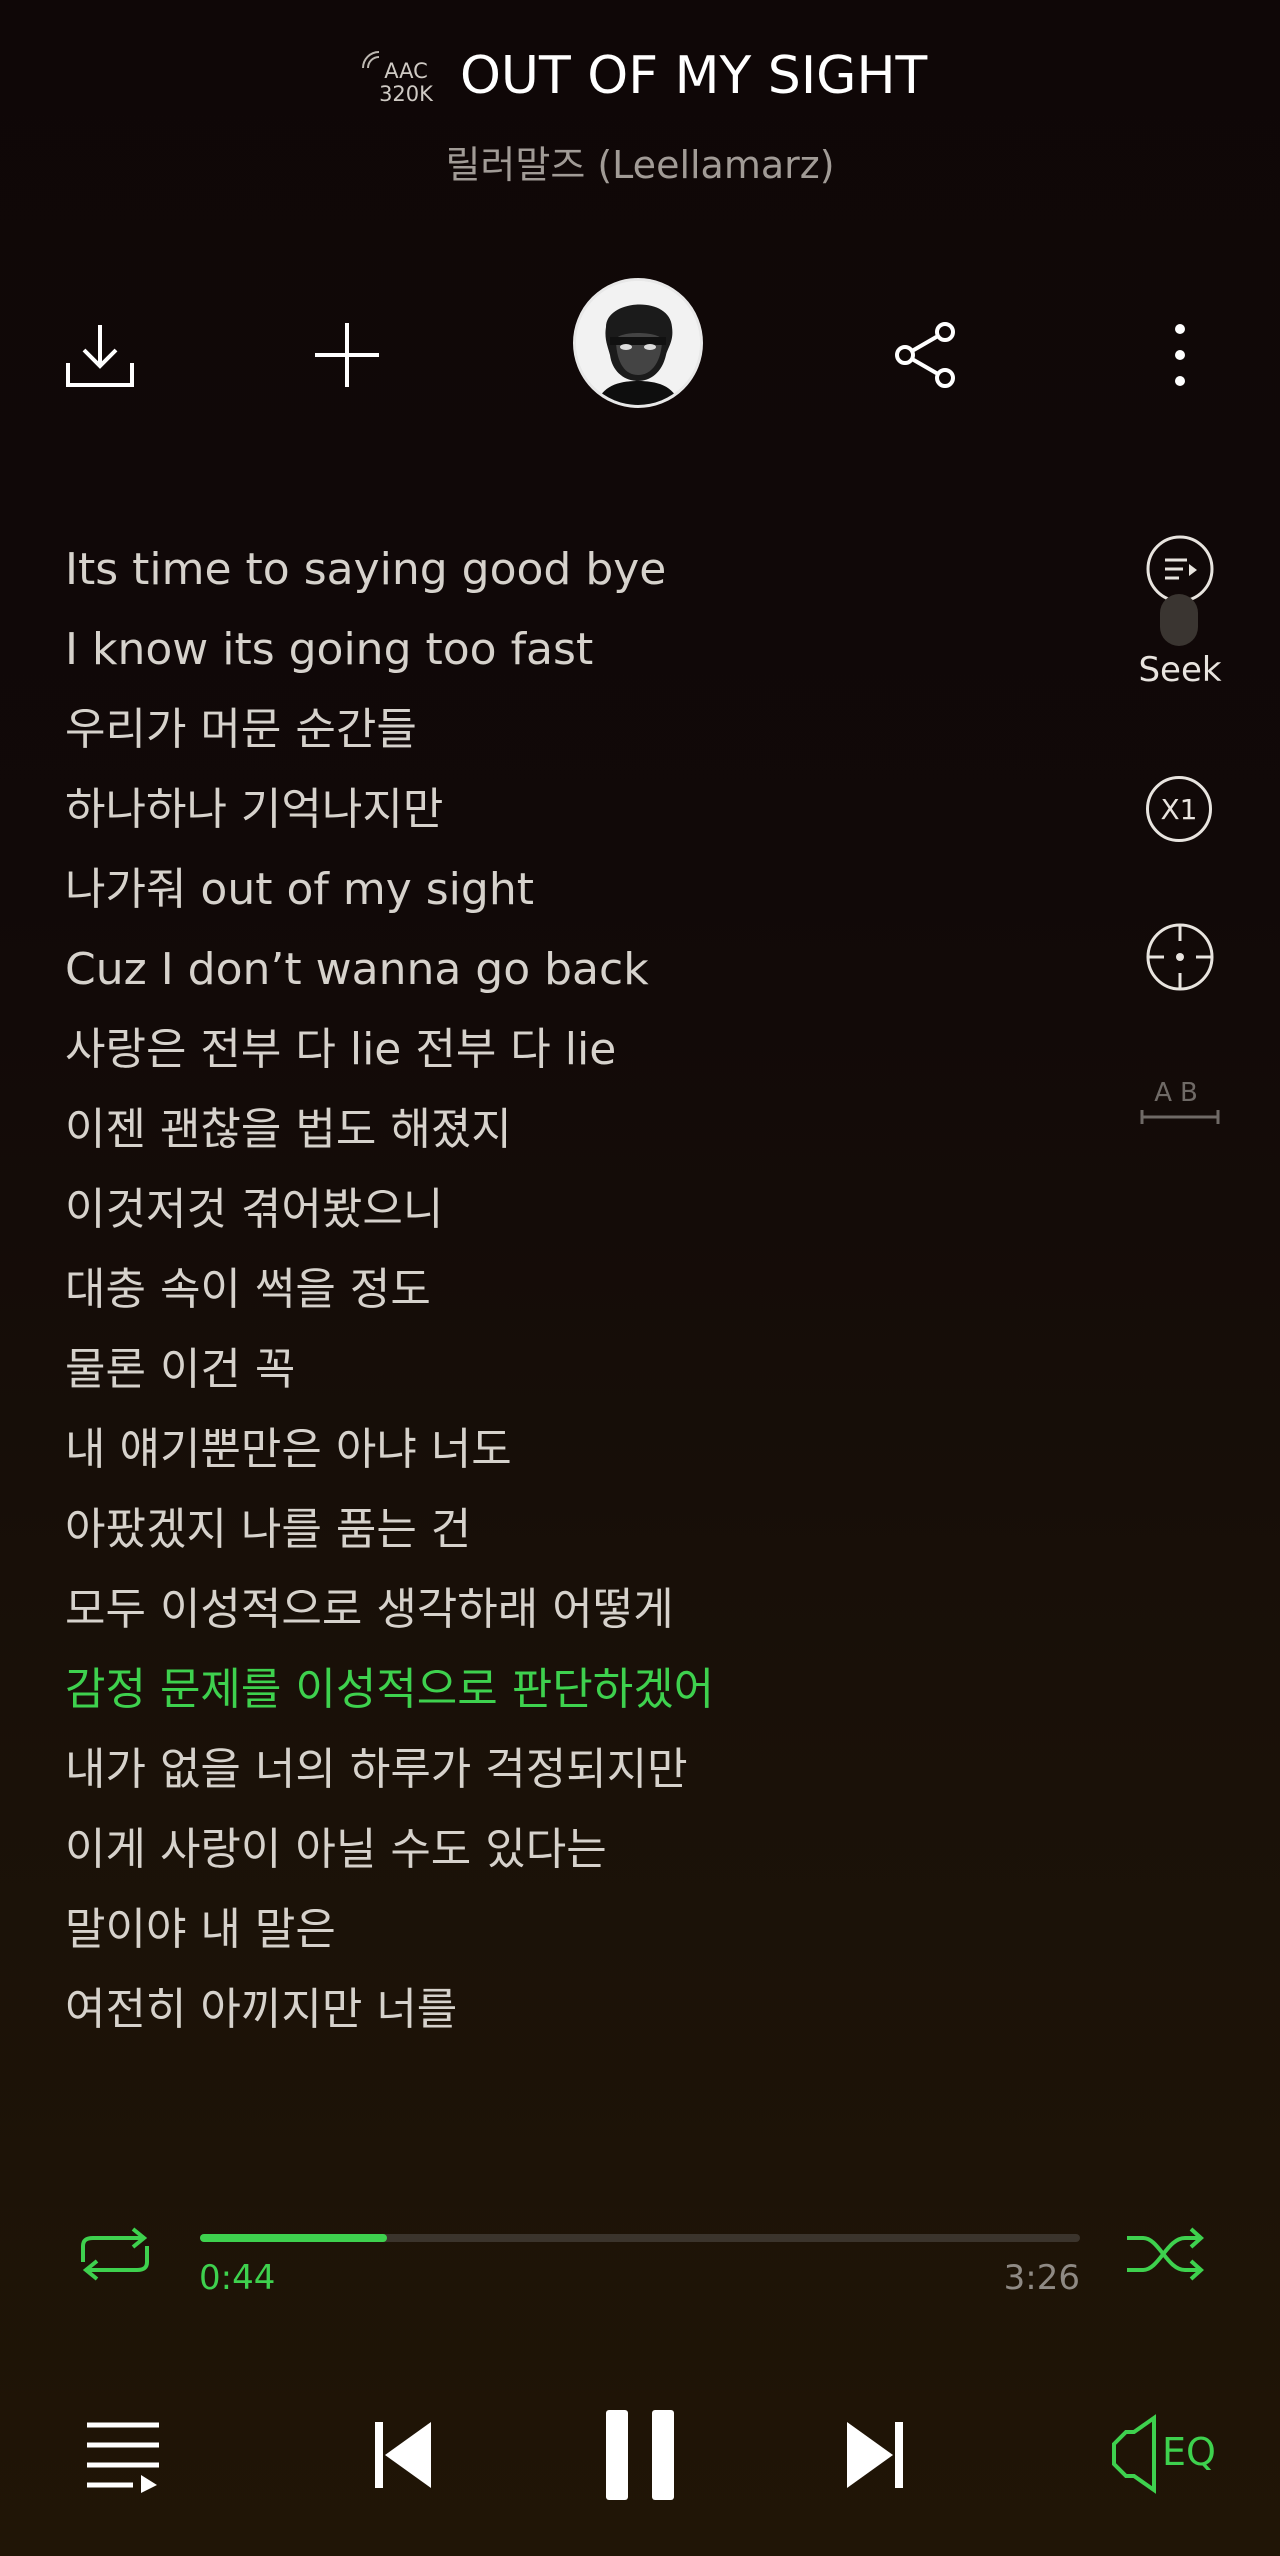  I want to click on add-to-playlist-button, so click(347, 355).